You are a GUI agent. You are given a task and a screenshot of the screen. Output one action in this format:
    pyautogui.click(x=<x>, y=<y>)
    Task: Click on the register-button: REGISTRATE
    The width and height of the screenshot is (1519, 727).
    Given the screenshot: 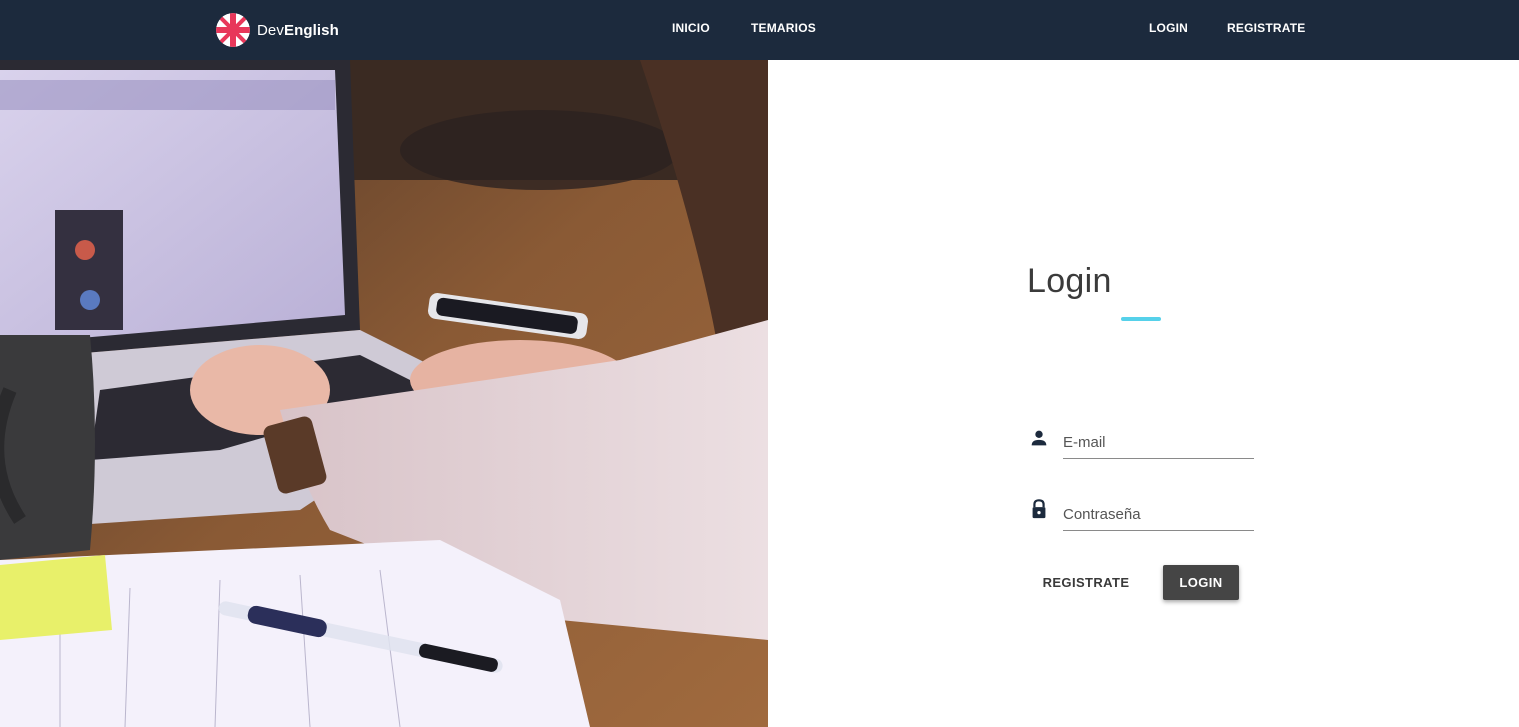 What is the action you would take?
    pyautogui.click(x=1086, y=582)
    